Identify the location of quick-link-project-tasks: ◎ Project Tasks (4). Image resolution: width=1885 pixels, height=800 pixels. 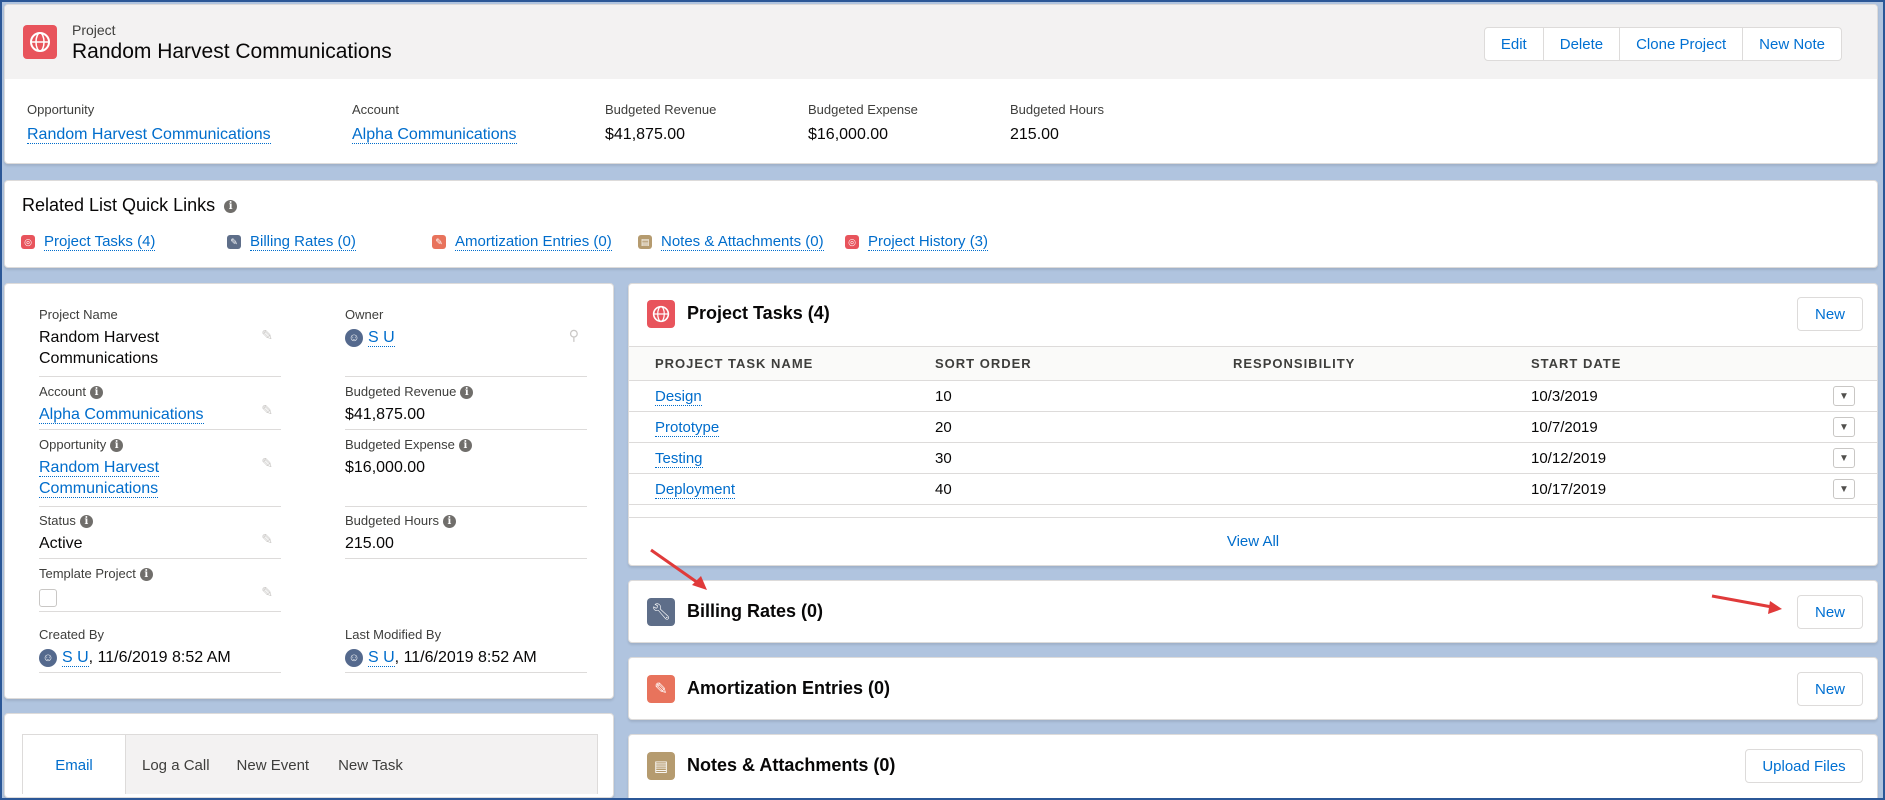
(88, 242).